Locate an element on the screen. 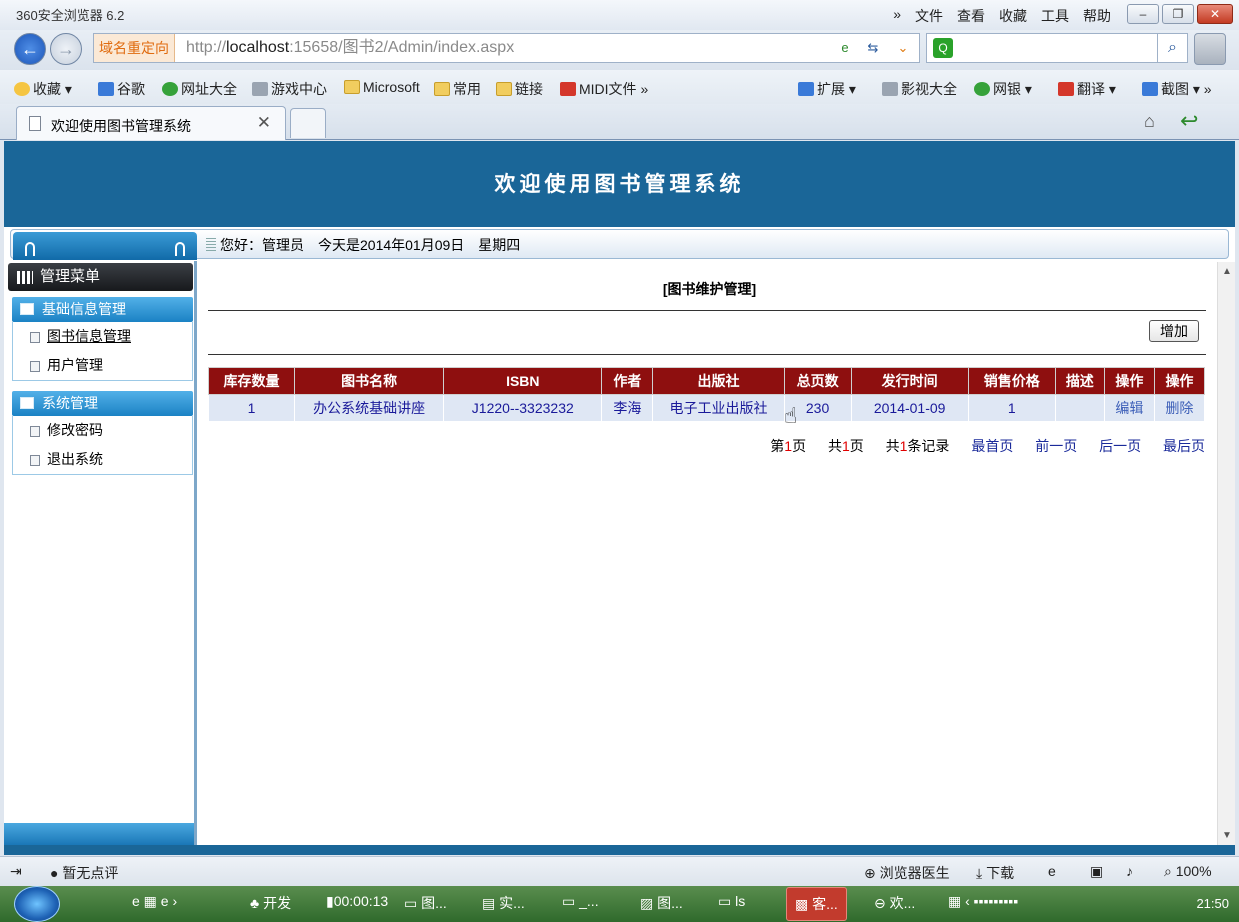 The image size is (1239, 922). home-icon: ⌂ is located at coordinates (1149, 121).